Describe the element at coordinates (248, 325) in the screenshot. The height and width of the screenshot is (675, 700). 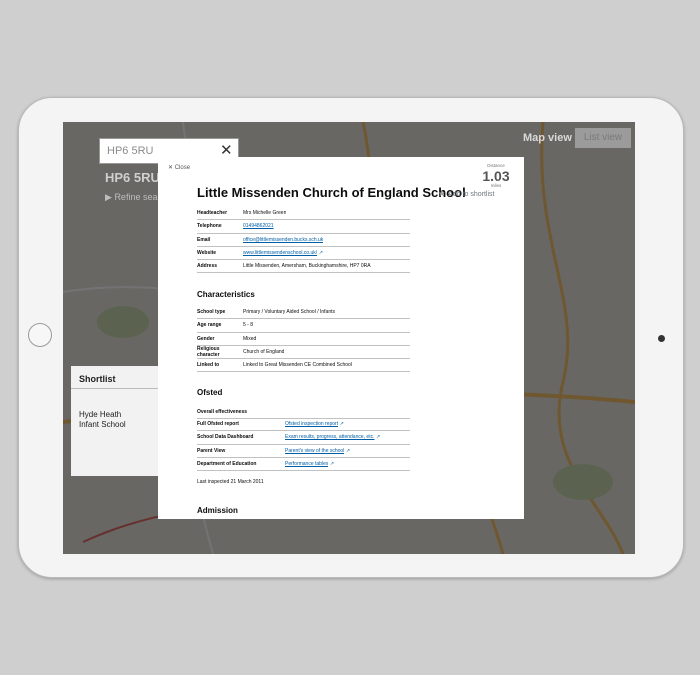
I see `row-value: 5 - 8` at that location.